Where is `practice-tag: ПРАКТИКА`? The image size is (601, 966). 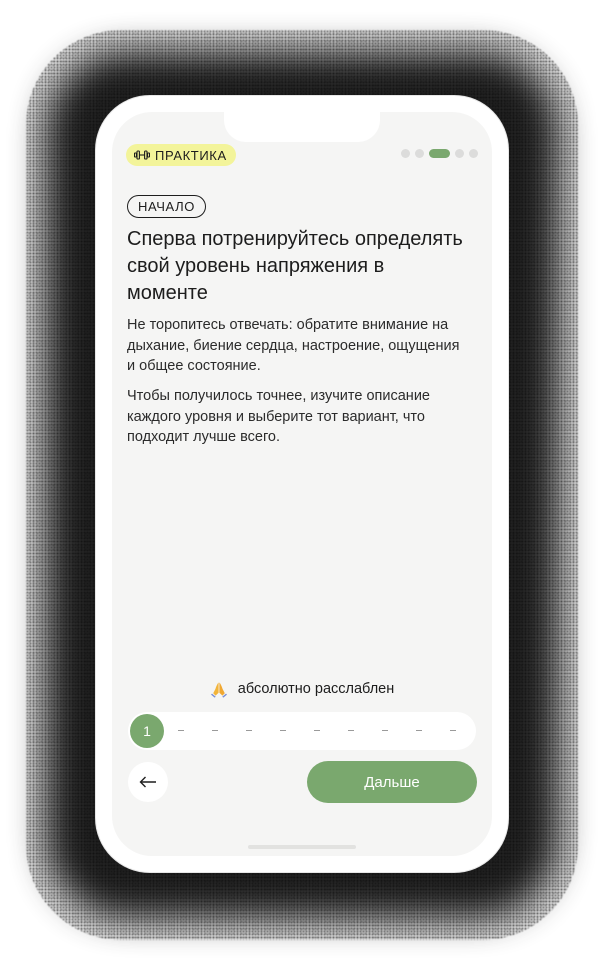 practice-tag: ПРАКТИКА is located at coordinates (181, 155).